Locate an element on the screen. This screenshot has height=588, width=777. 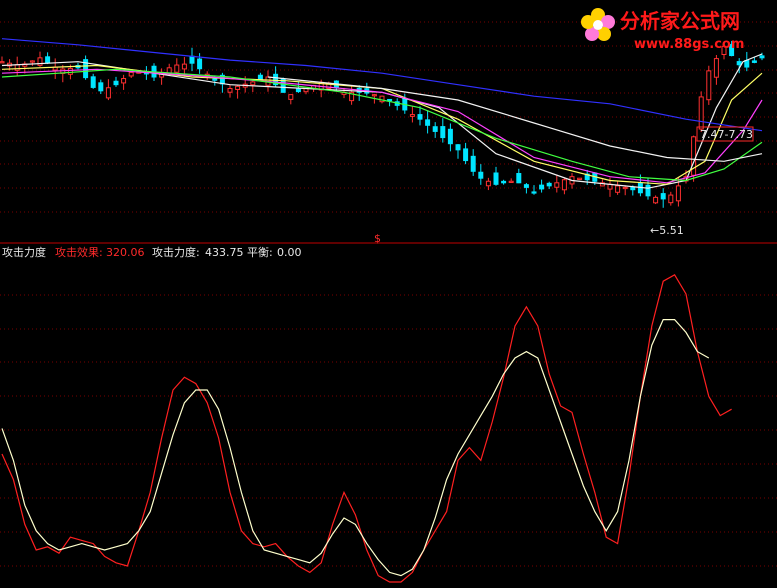
range-annotation: 7.47-7.73 is located at coordinates (725, 134).